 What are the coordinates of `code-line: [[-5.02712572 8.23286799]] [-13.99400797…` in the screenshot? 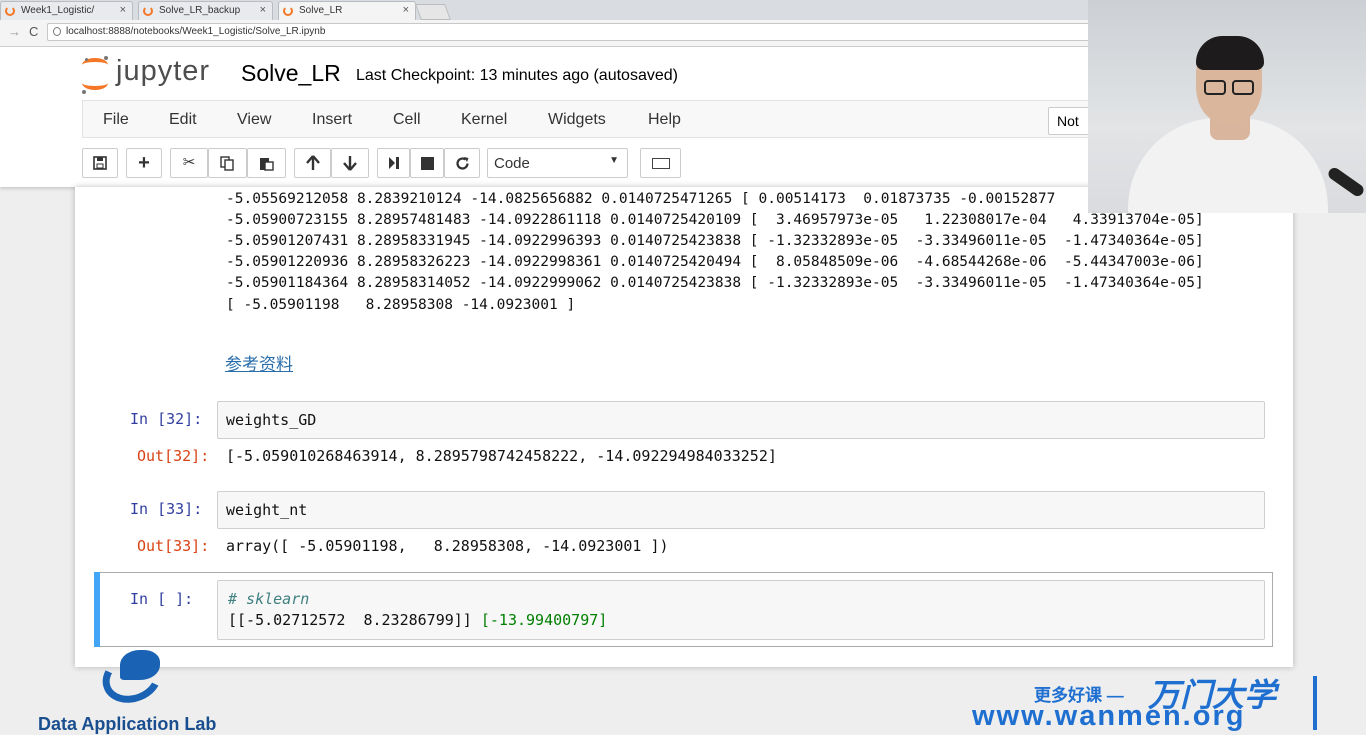 It's located at (417, 620).